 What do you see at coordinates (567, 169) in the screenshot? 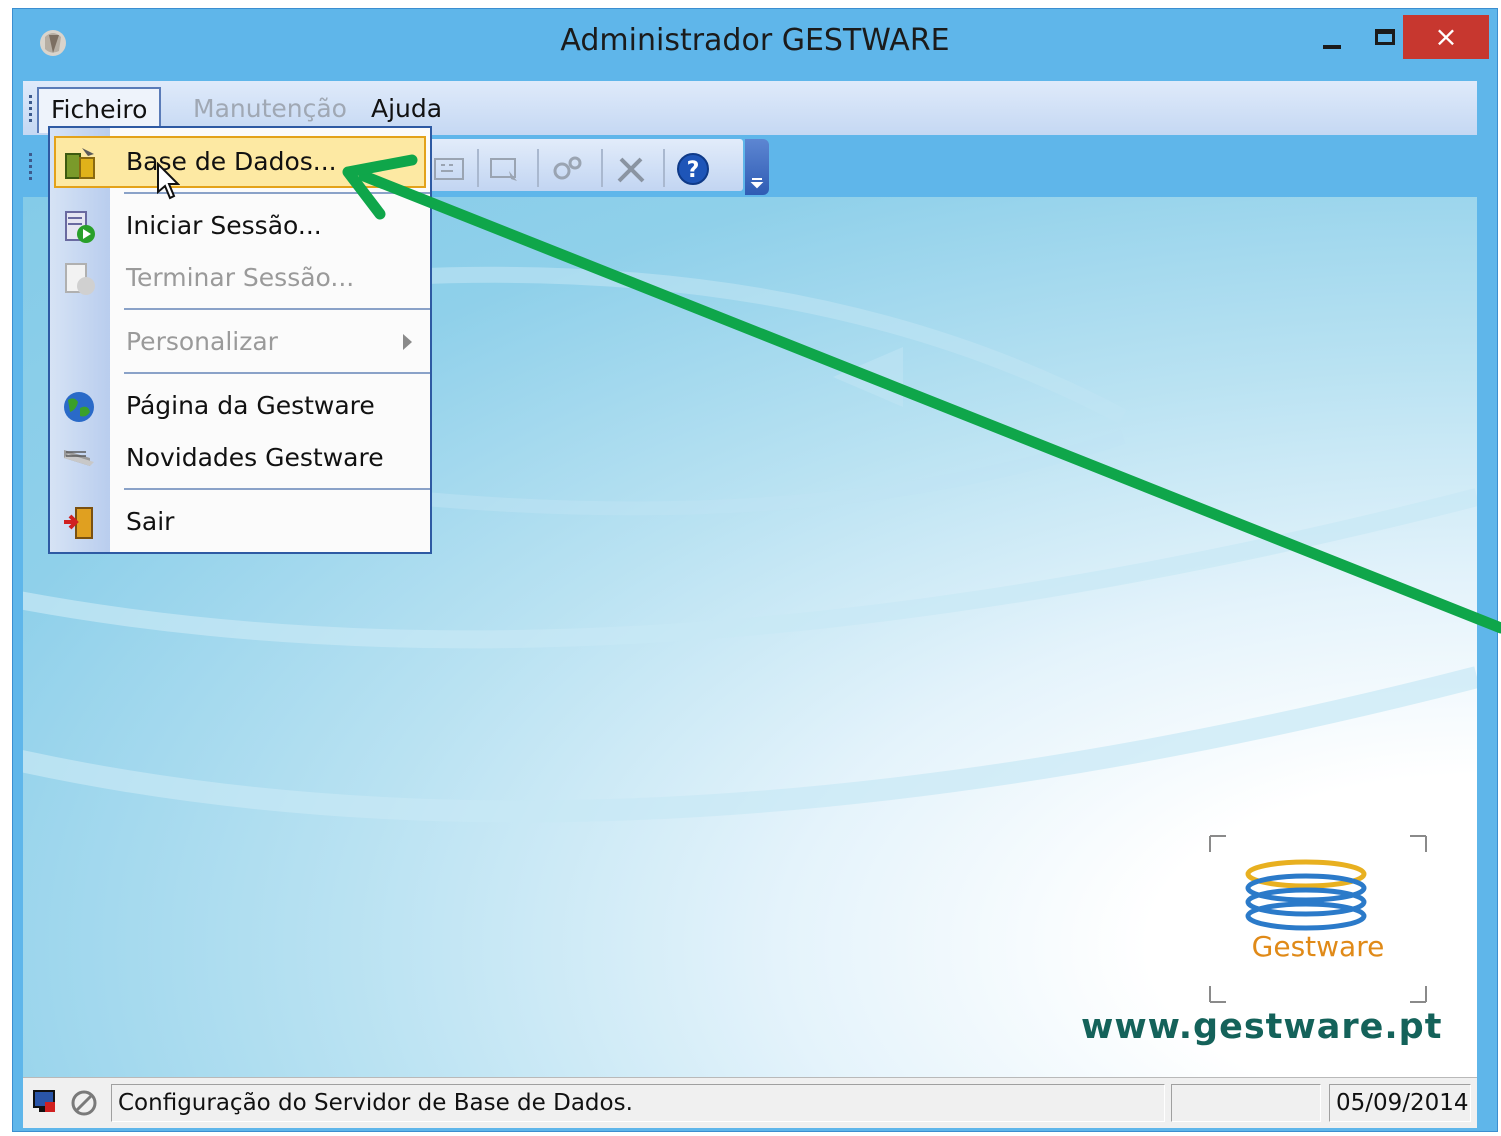
I see `gears-icon` at bounding box center [567, 169].